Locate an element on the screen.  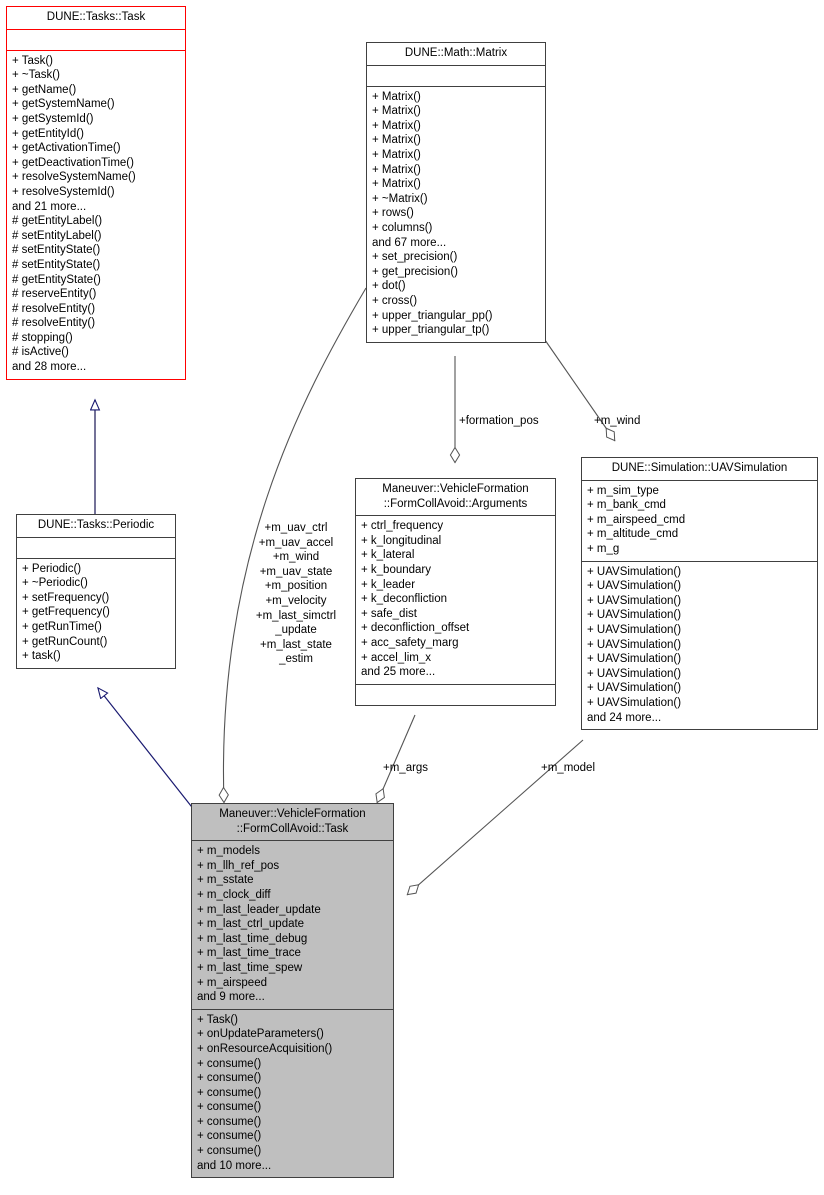
class-member: + get_precision() is located at coordinates (415, 271).